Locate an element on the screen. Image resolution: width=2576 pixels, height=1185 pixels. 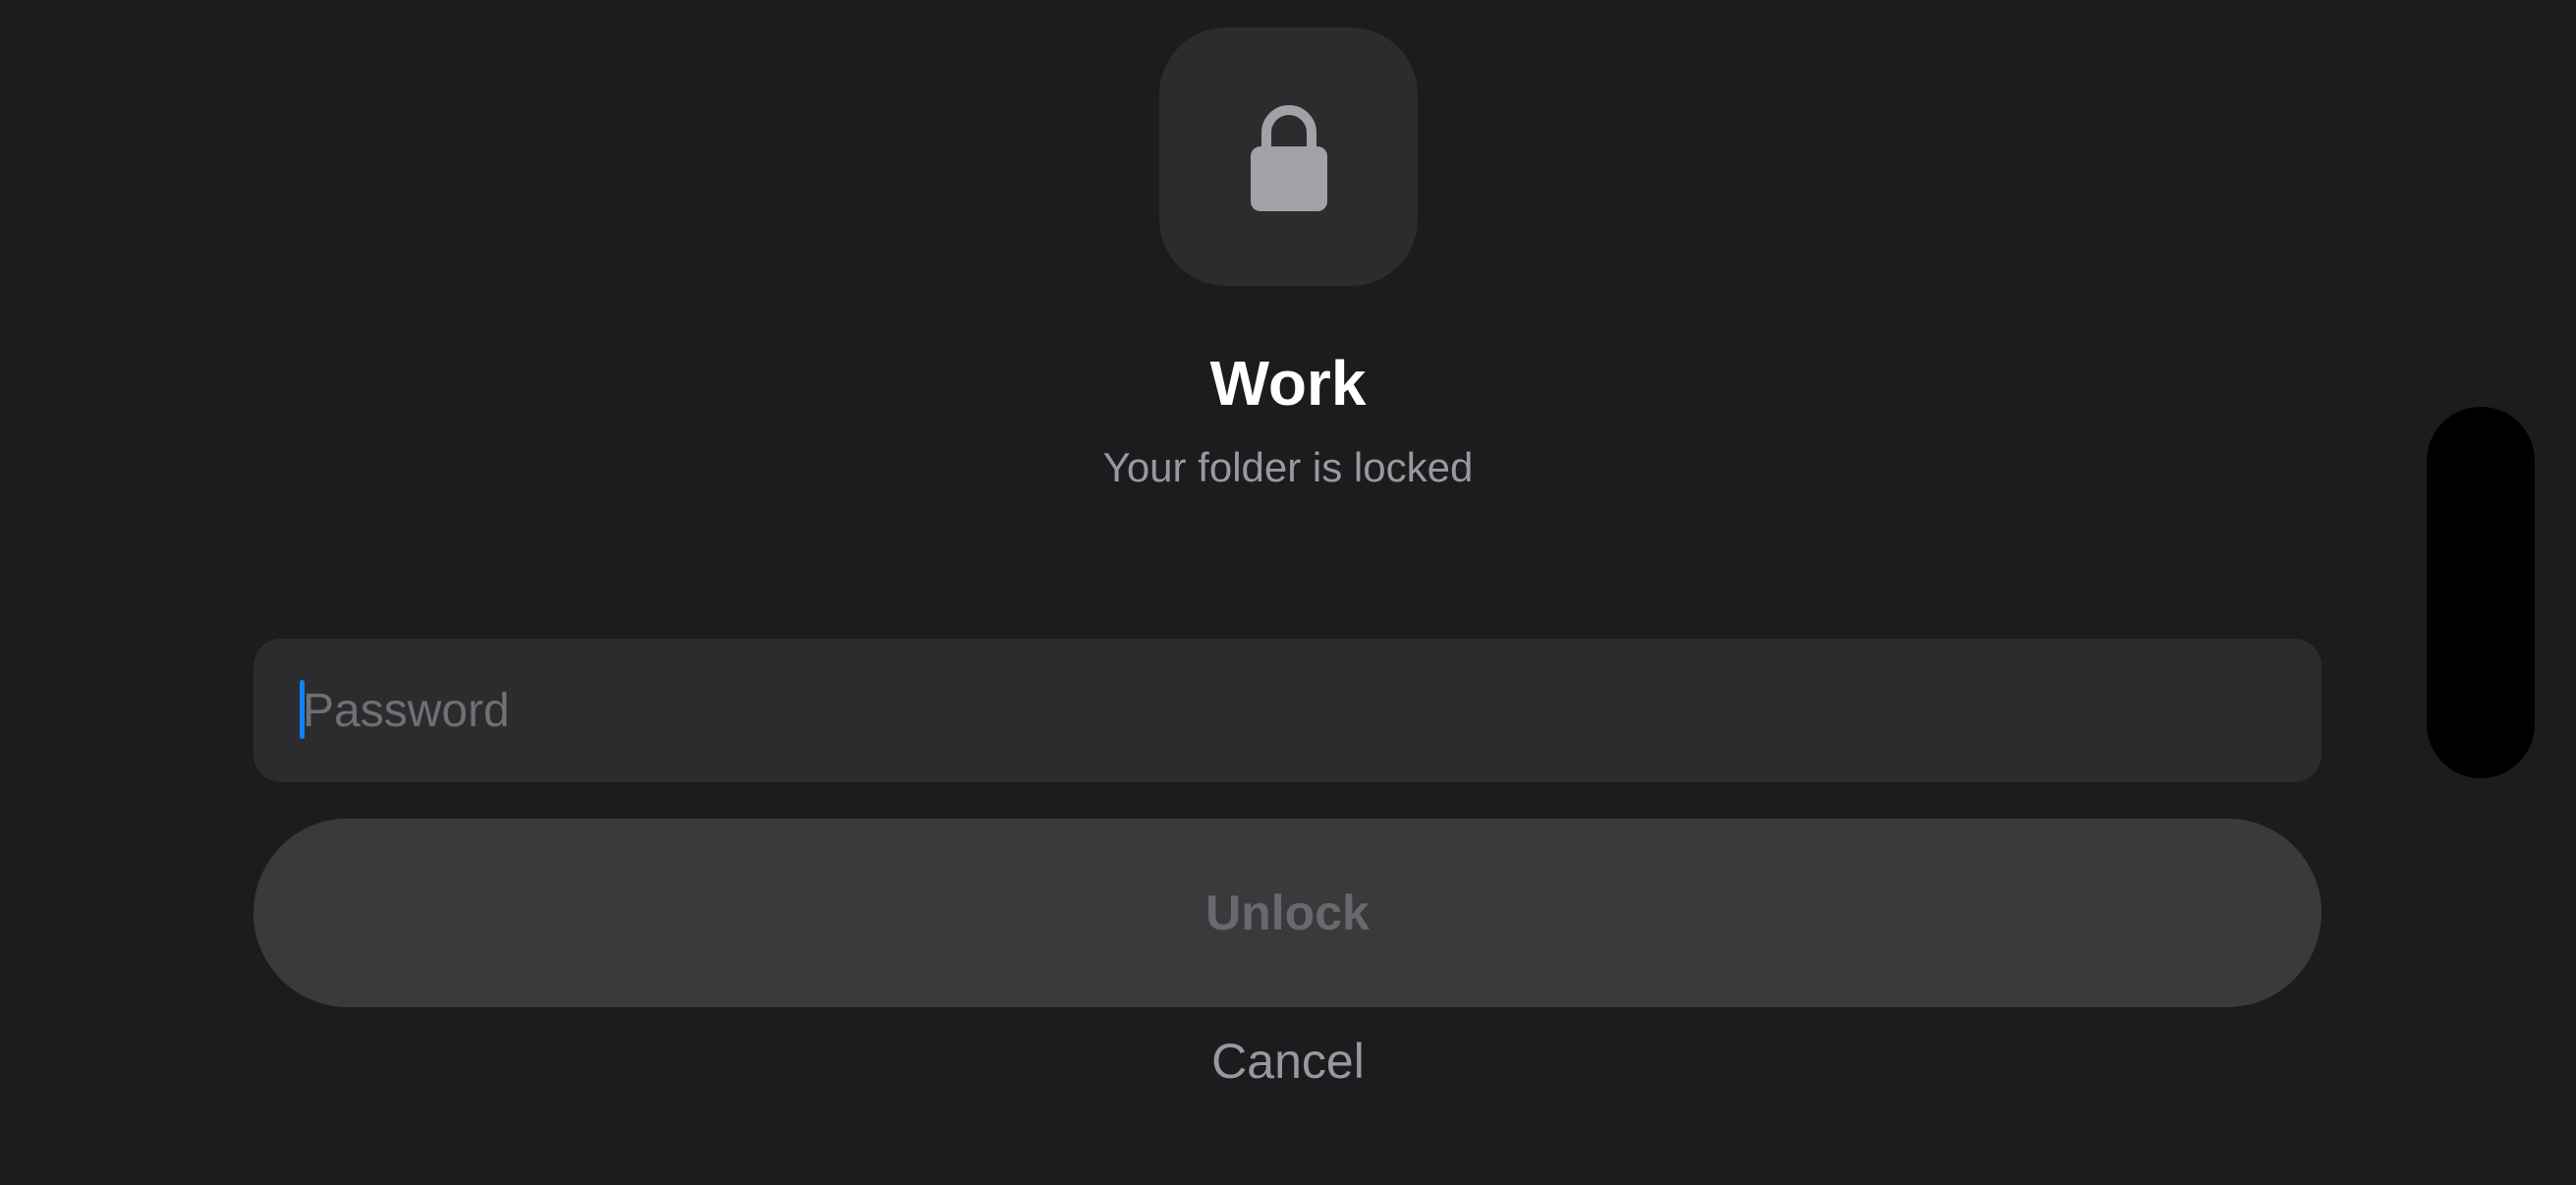
folder-title: Work is located at coordinates (1288, 384).